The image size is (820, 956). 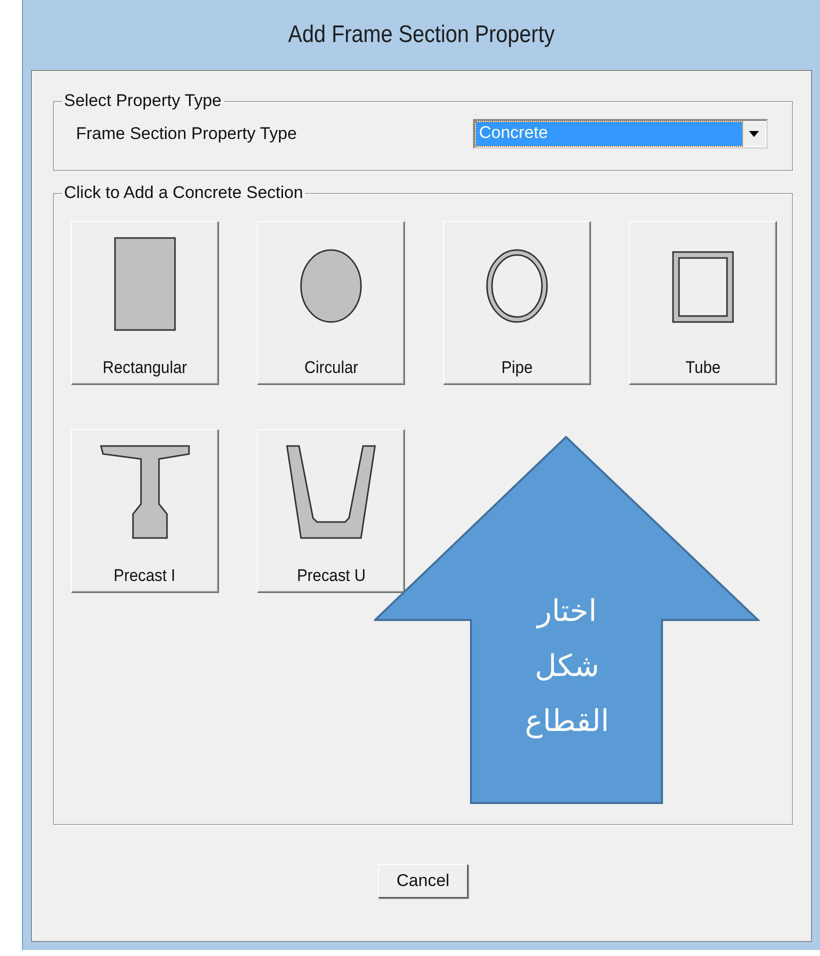 I want to click on callout-text: اختار شكل القطاع, so click(x=567, y=667).